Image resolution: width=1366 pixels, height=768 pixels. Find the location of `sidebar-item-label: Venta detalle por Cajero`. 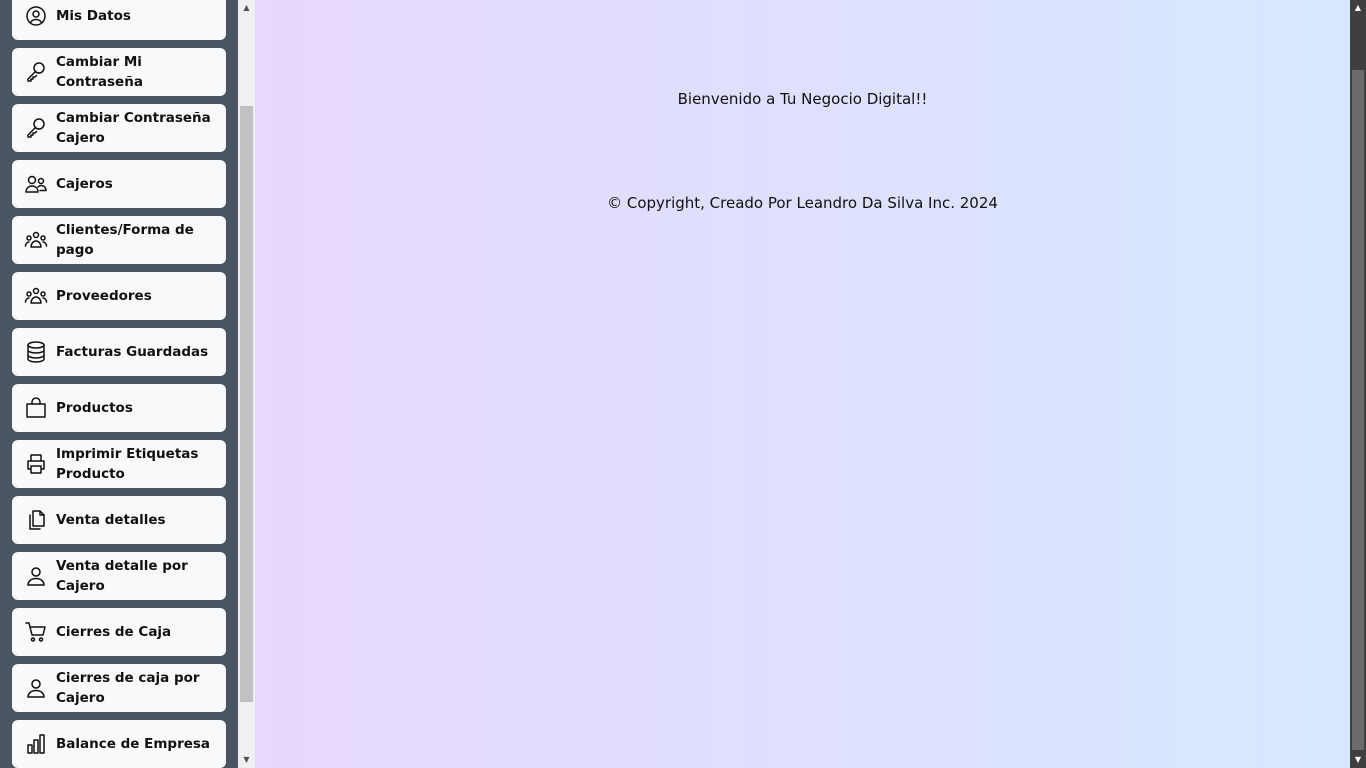

sidebar-item-label: Venta detalle por Cajero is located at coordinates (122, 576).